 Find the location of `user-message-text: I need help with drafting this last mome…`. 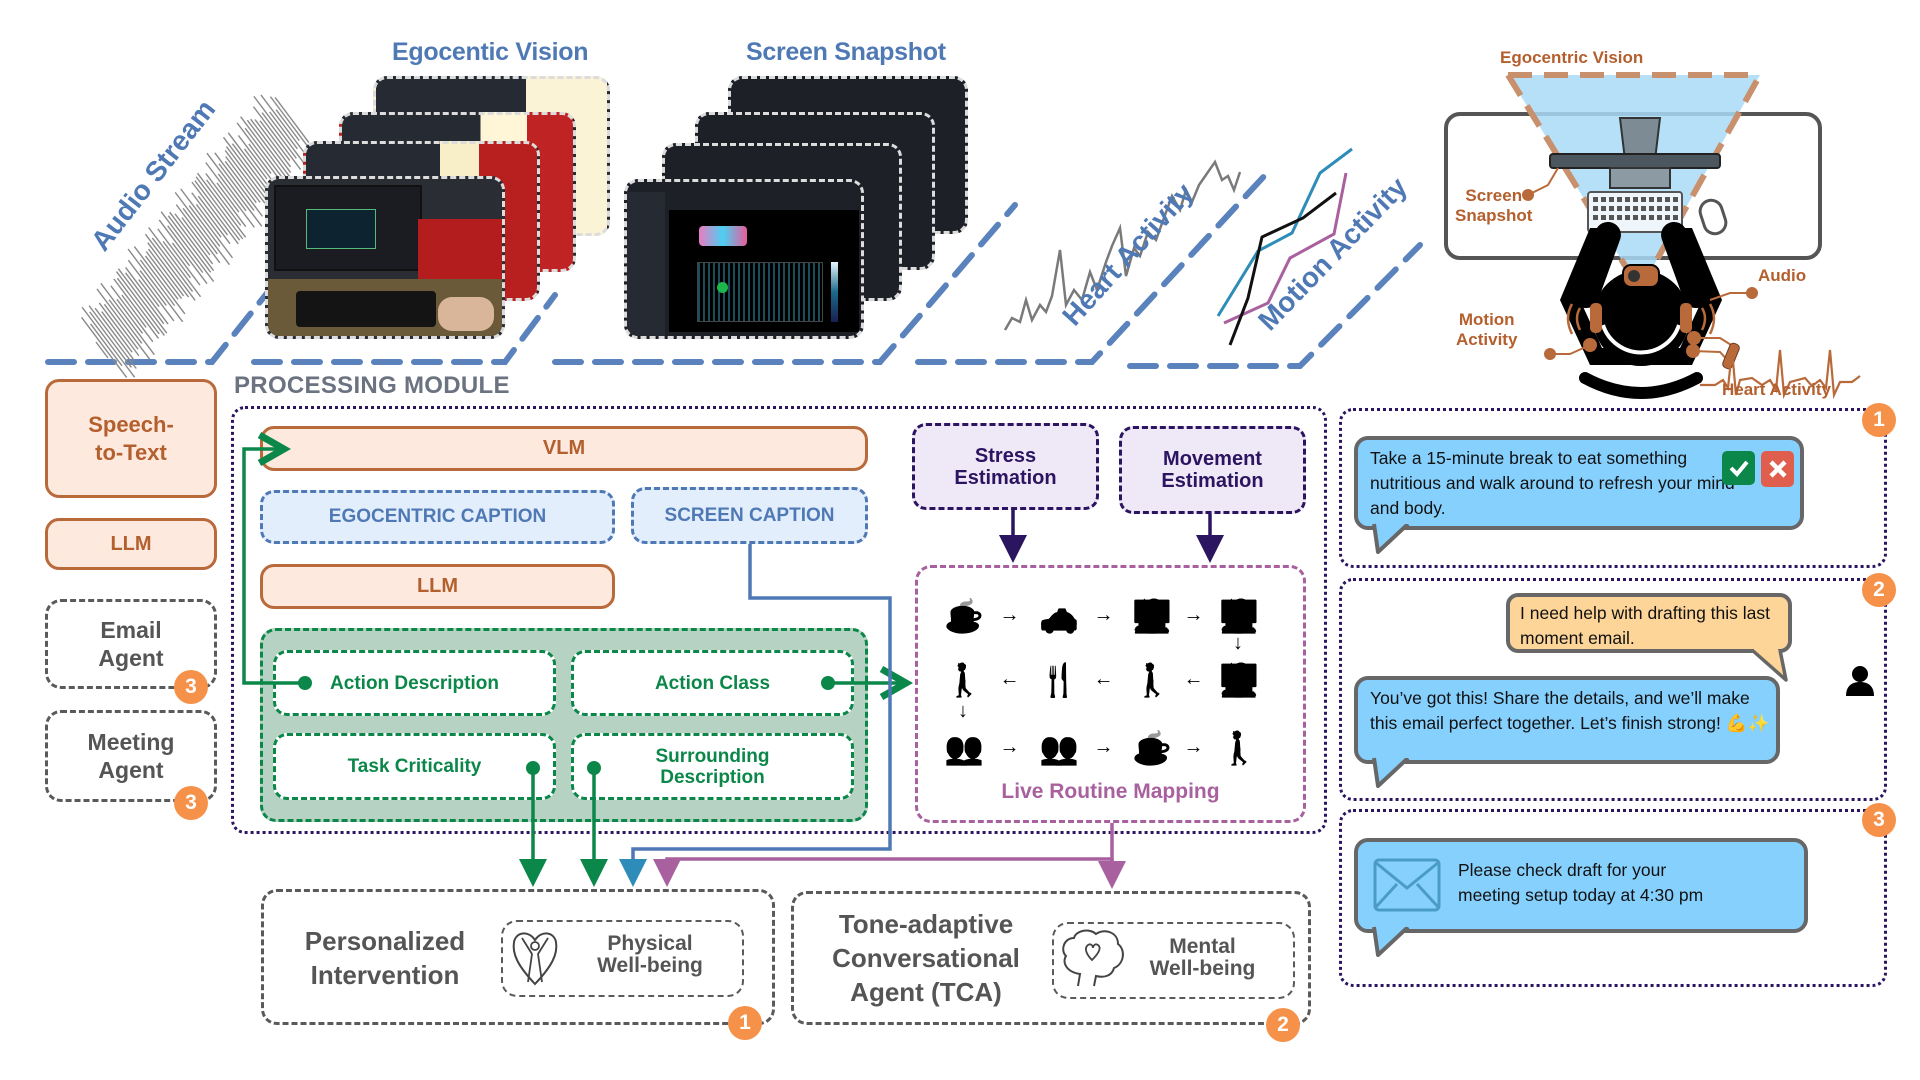

user-message-text: I need help with drafting this last mome… is located at coordinates (1645, 625).